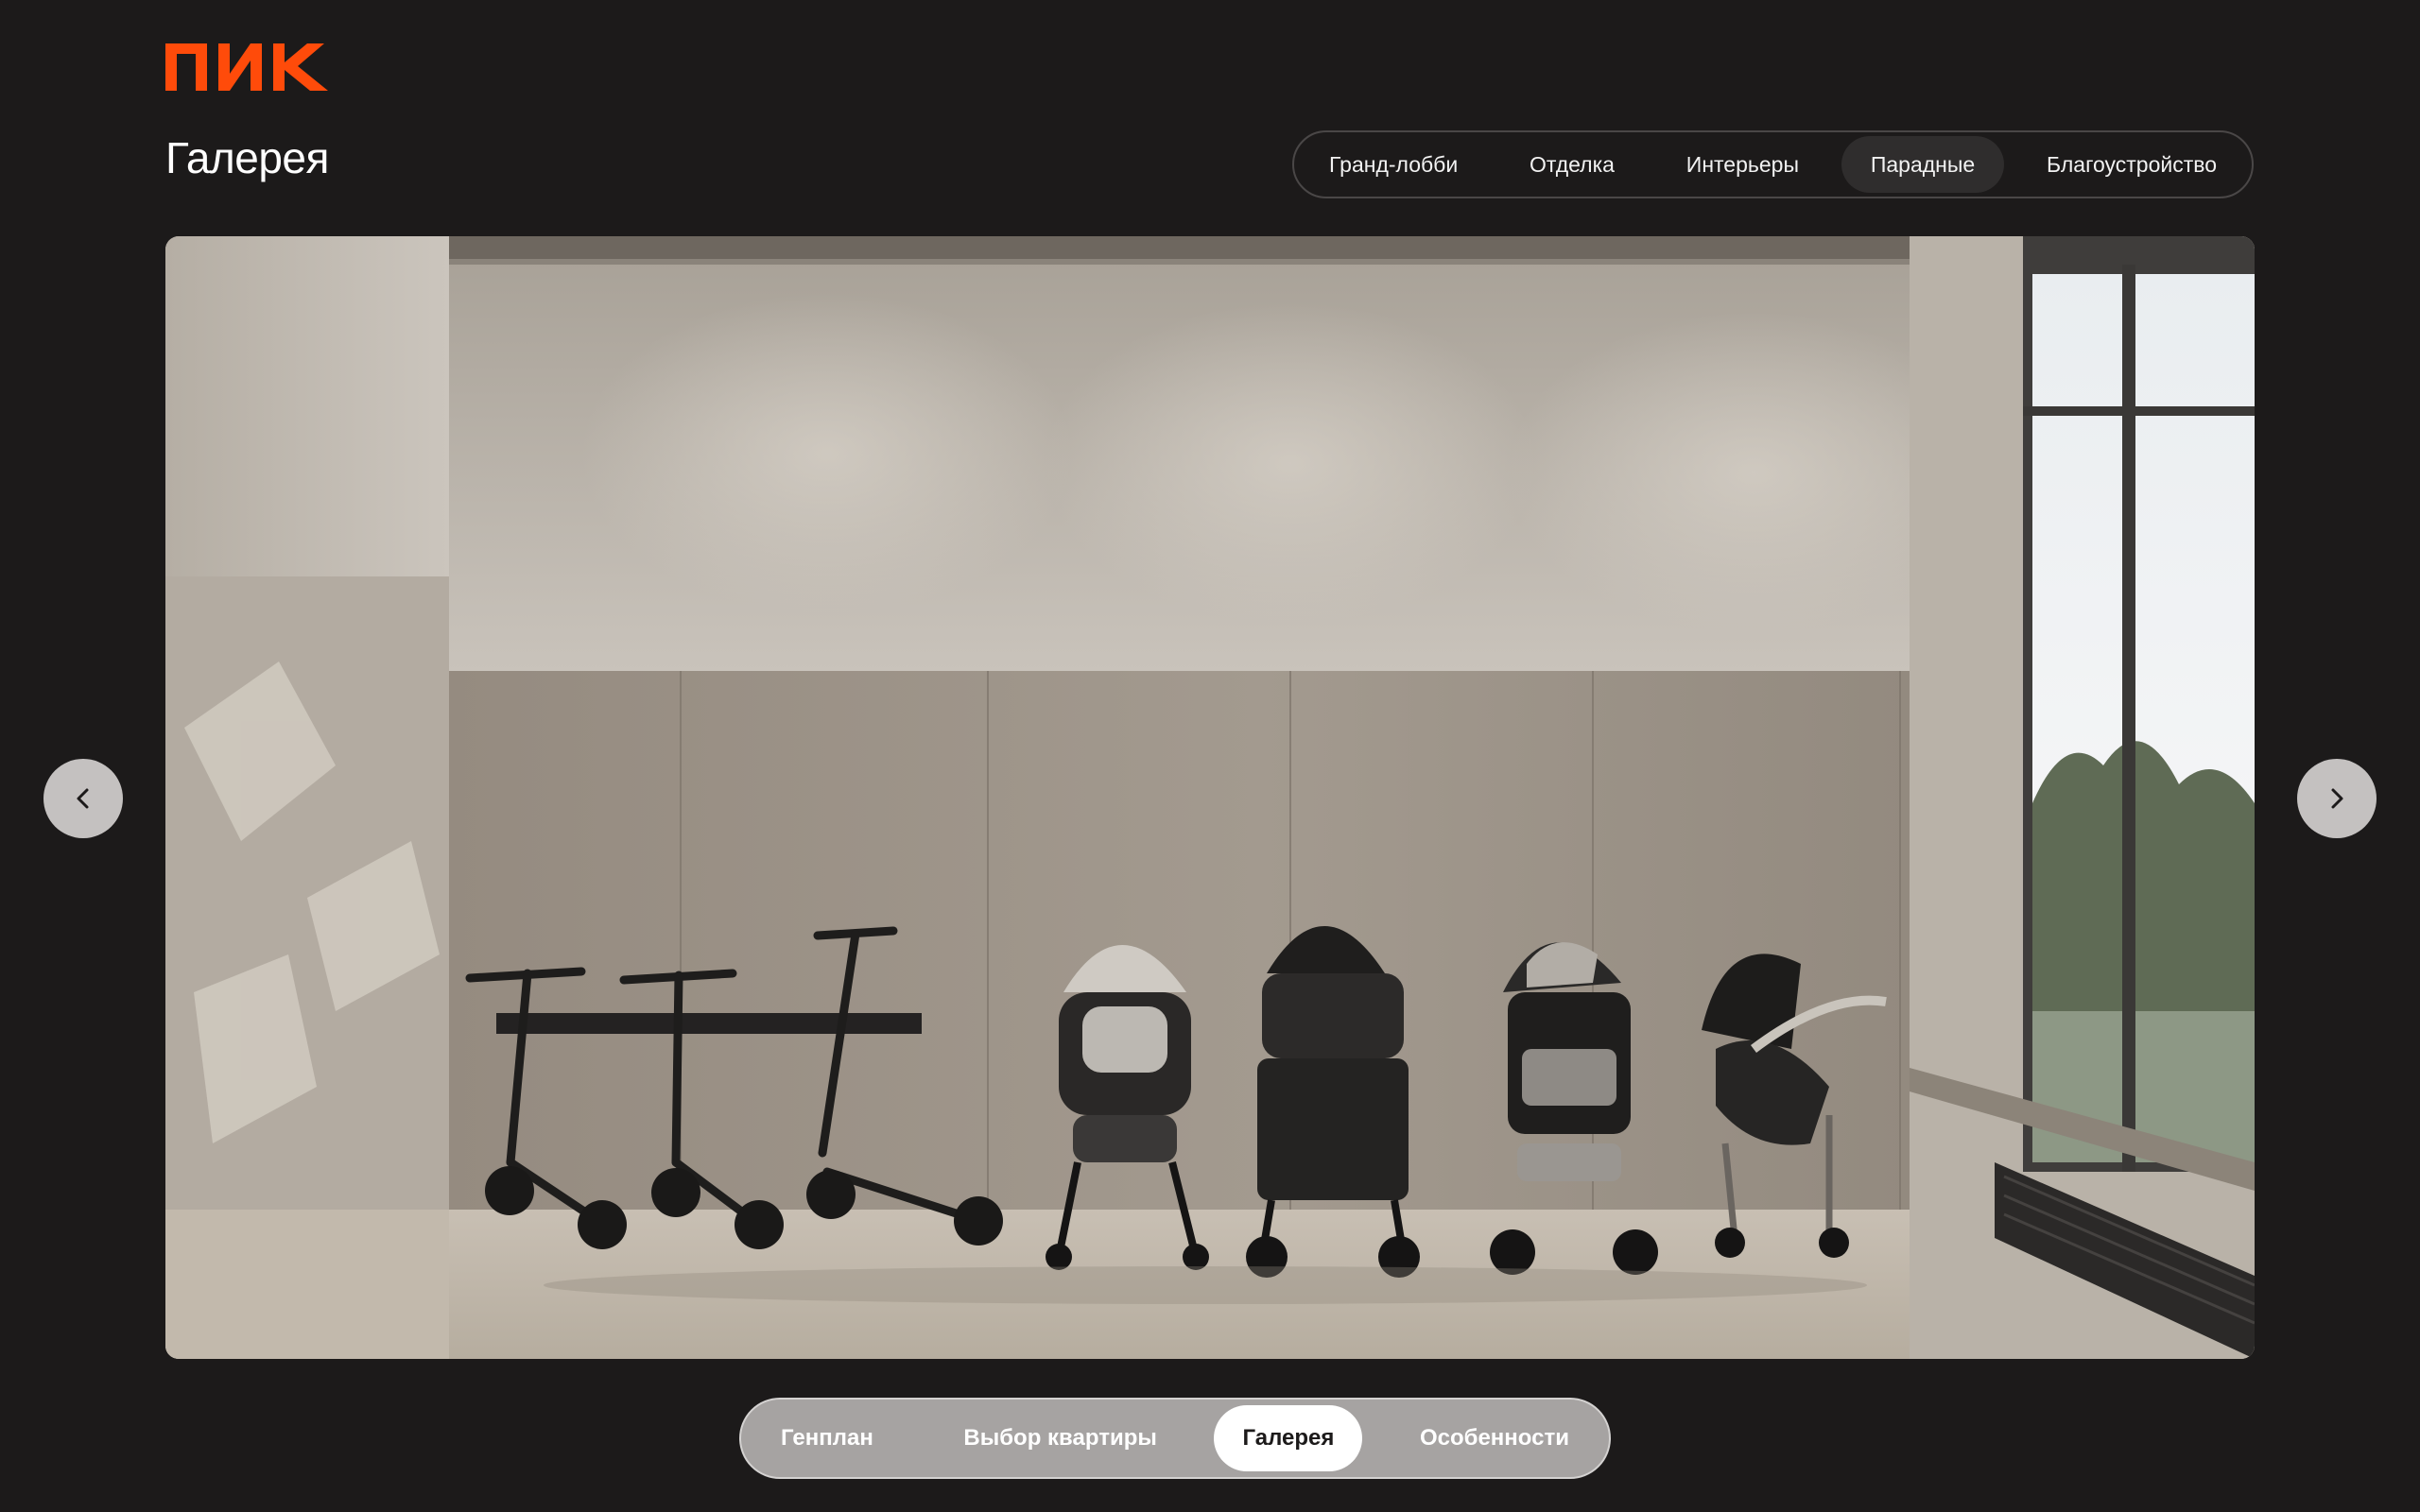  Describe the element at coordinates (2131, 164) in the screenshot. I see `tab-landscaping: Благоустройство` at that location.